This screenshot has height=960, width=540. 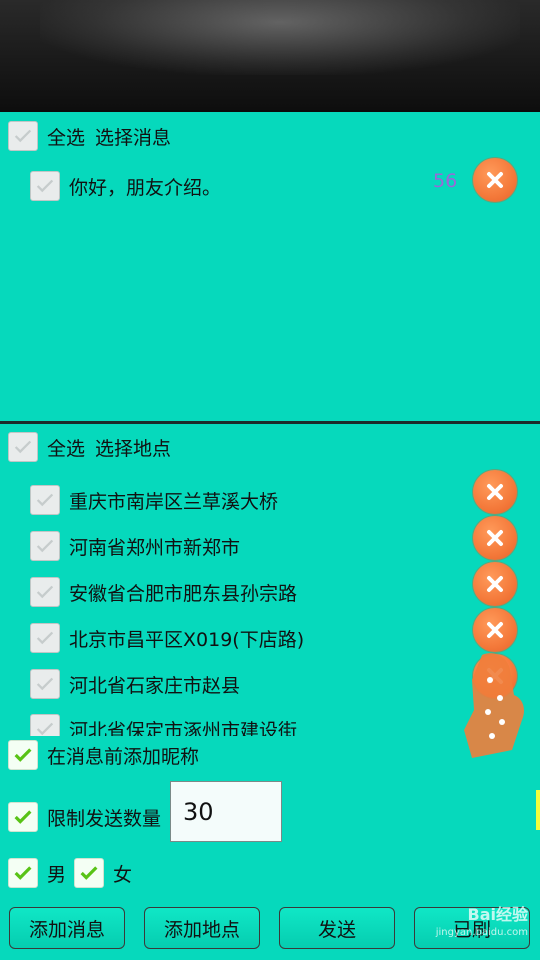 What do you see at coordinates (57, 874) in the screenshot?
I see `male-label: 男` at bounding box center [57, 874].